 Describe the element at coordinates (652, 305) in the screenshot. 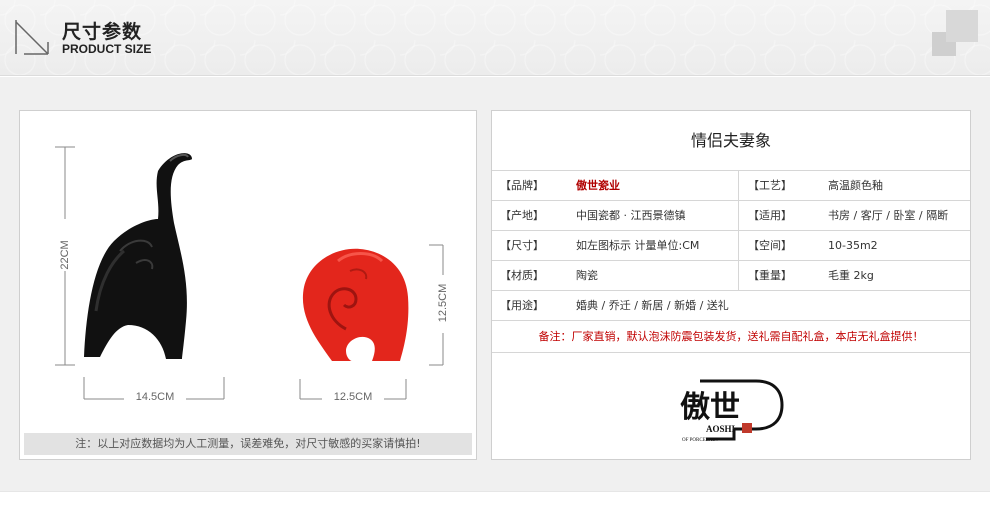

I see `usage-value: 婚典 / 乔迁 / 新居 / 新婚 / 送礼` at that location.